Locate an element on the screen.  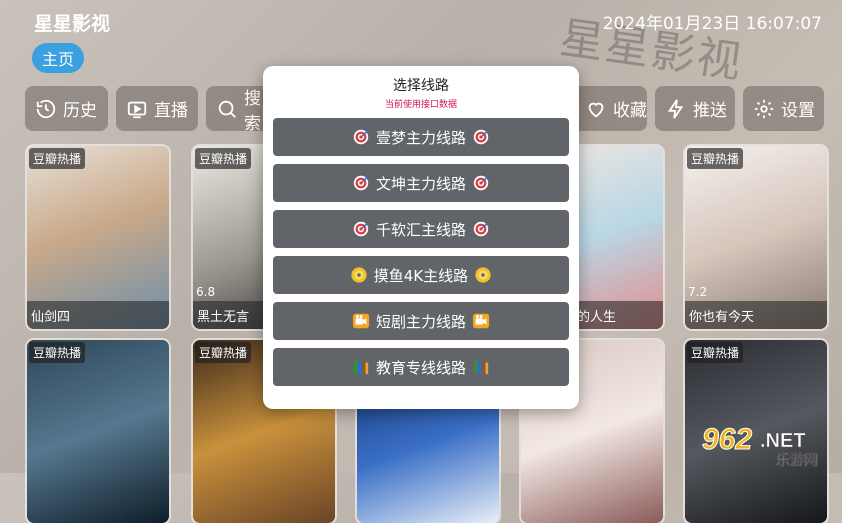
rating-score: 7.2 is located at coordinates (698, 292).